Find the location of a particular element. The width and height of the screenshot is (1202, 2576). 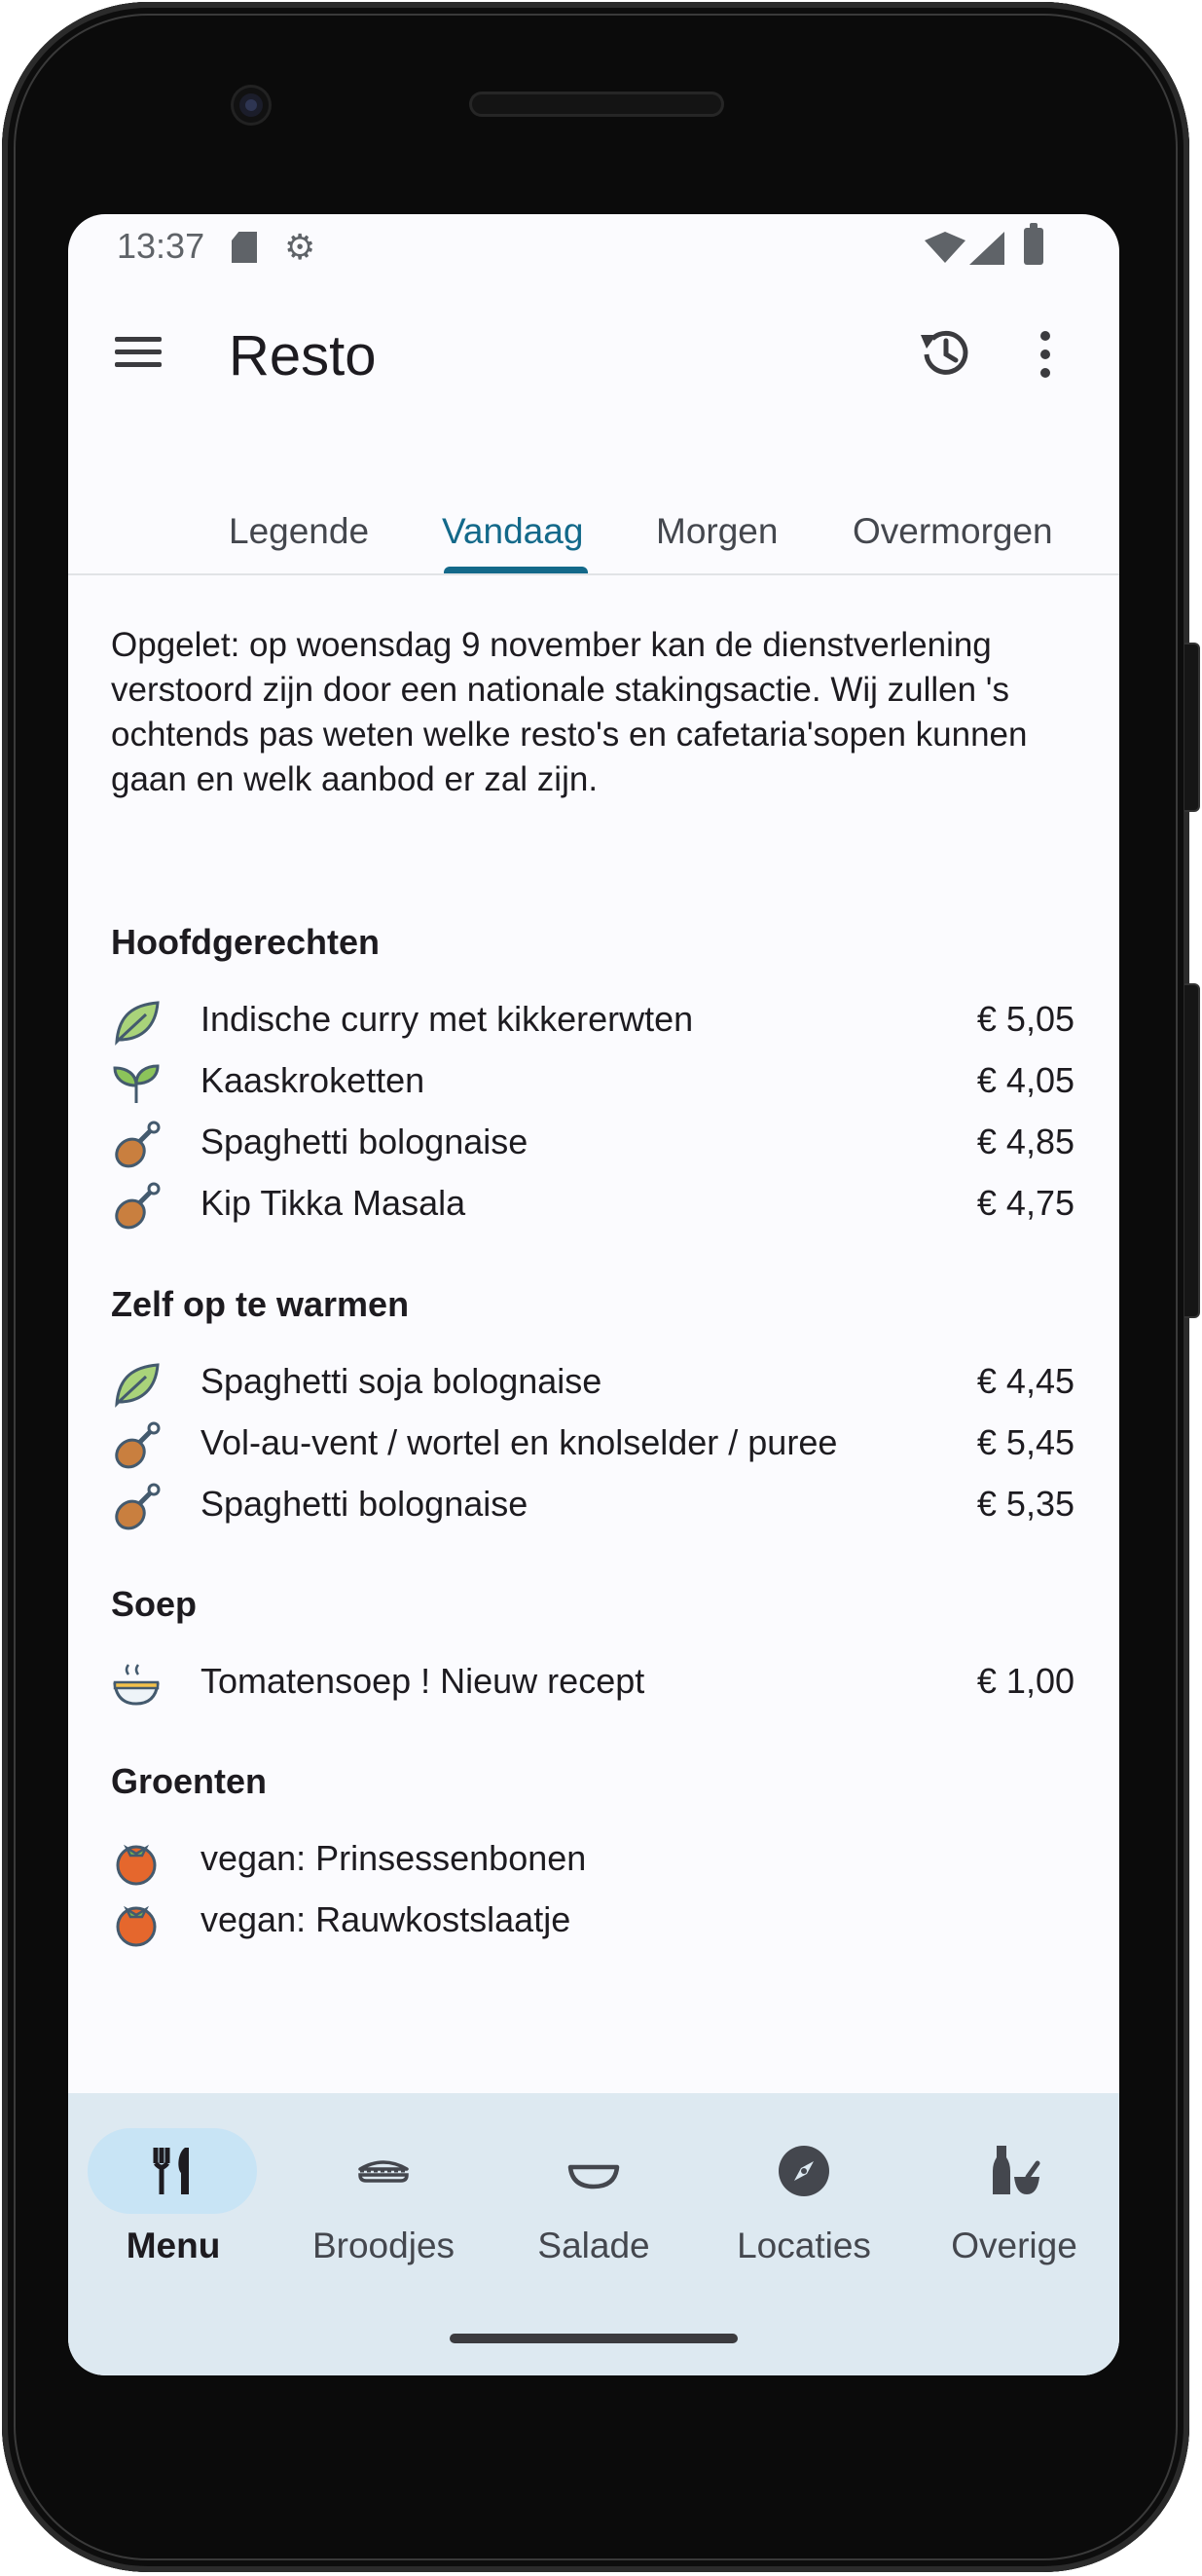

sandwich-icon is located at coordinates (383, 2171).